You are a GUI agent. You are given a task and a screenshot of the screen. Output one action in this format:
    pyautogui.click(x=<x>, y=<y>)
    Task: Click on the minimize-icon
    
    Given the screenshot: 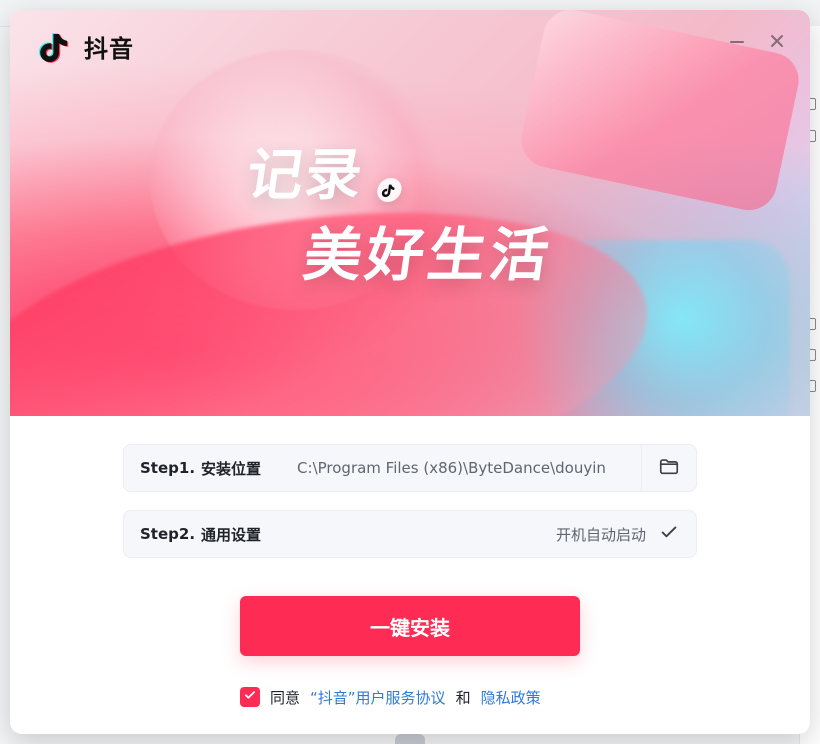 What is the action you would take?
    pyautogui.click(x=737, y=41)
    